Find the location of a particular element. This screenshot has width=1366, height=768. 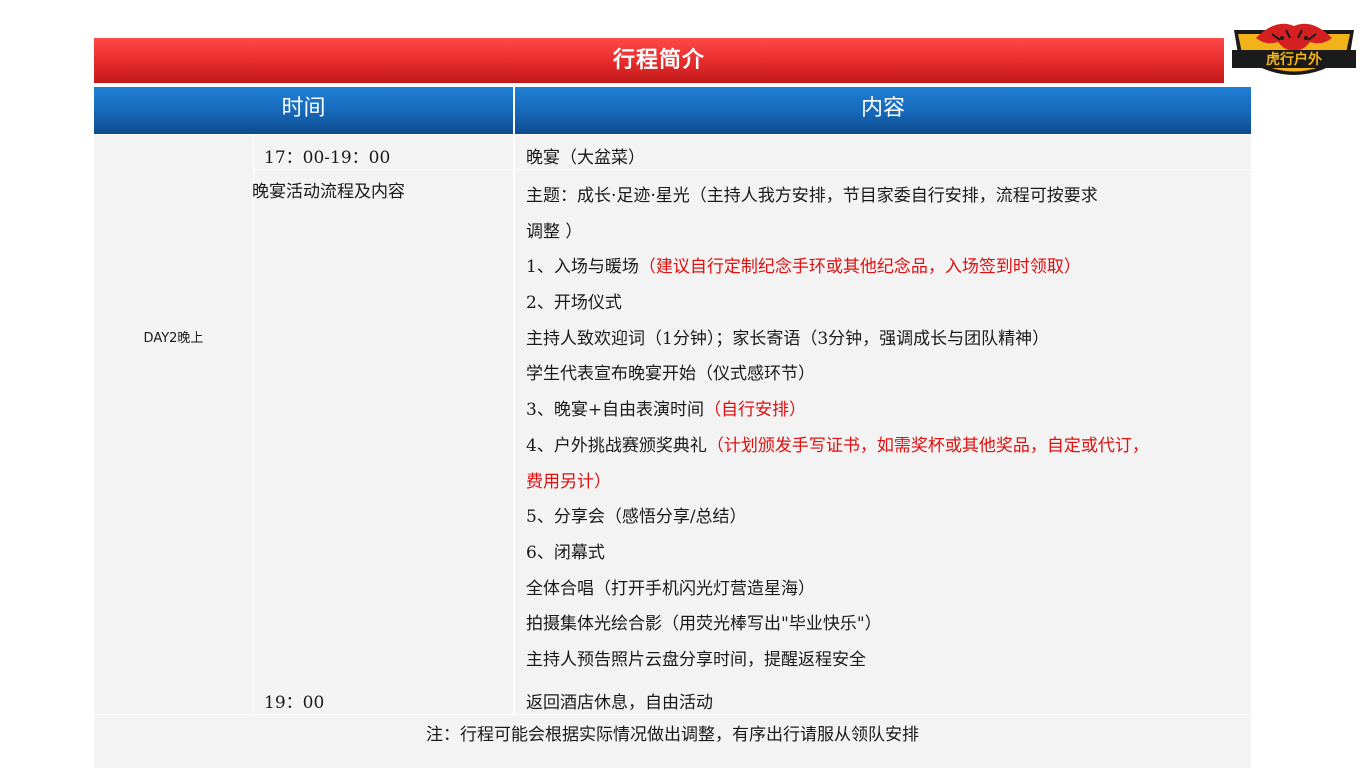

logo-text: 虎行户外 is located at coordinates (1294, 59).